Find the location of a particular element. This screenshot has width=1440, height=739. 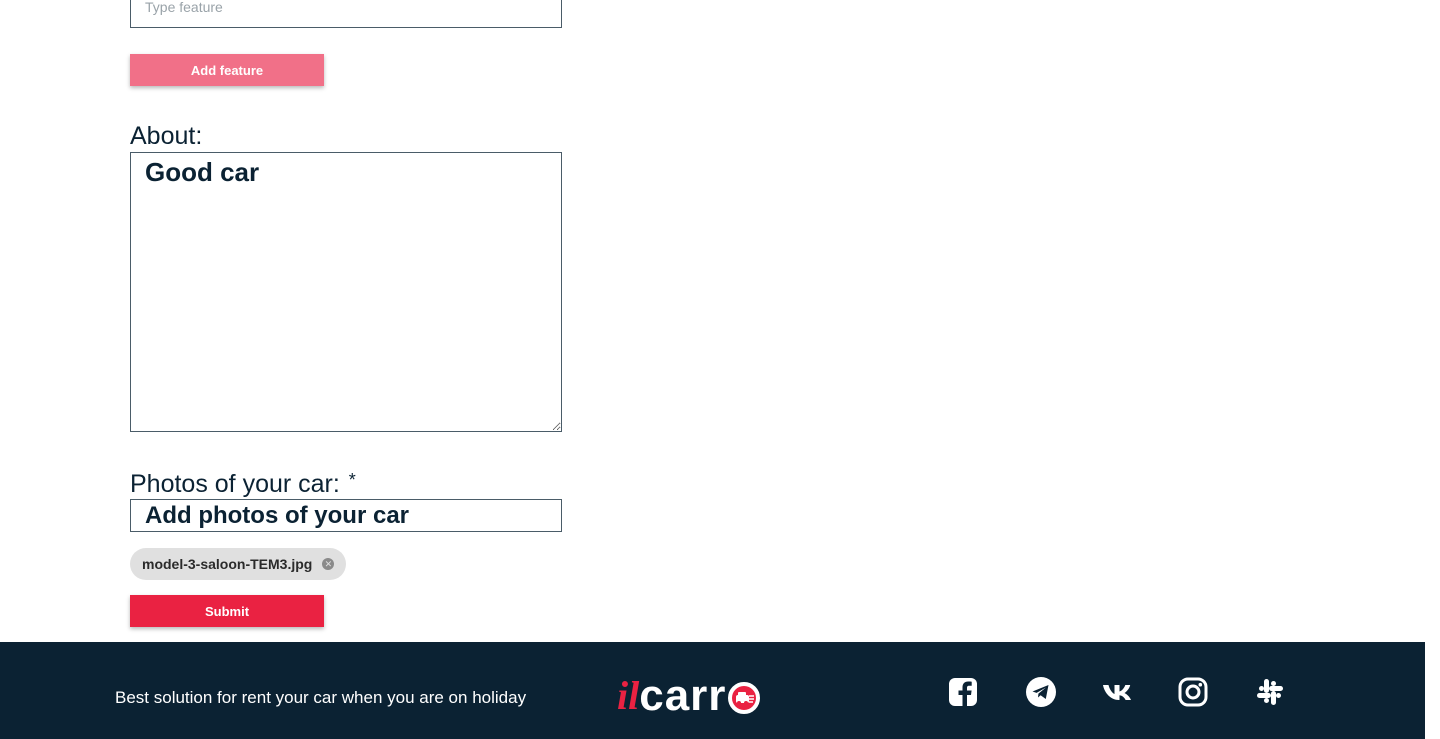

add-feature-button: Add feature is located at coordinates (227, 70).